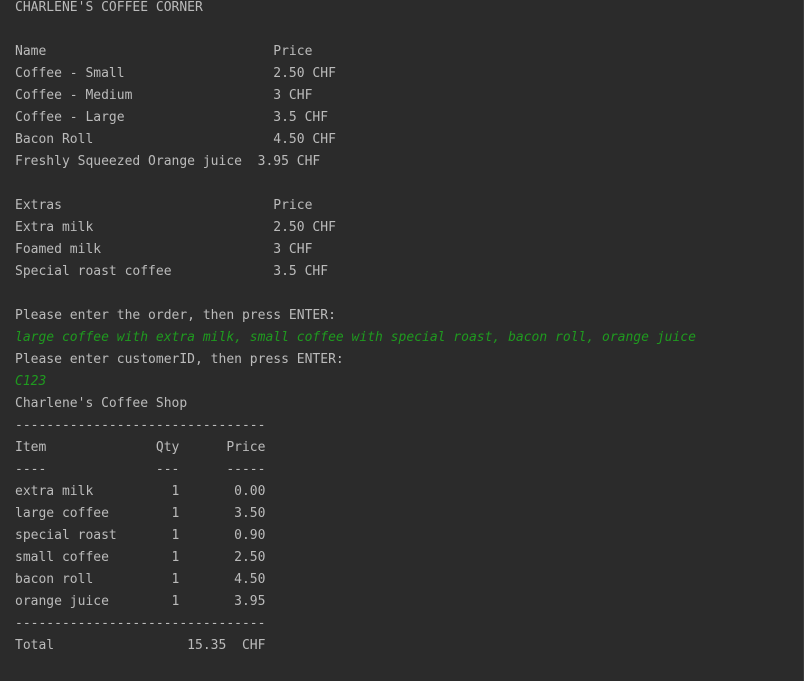 The width and height of the screenshot is (804, 681). What do you see at coordinates (31, 381) in the screenshot?
I see `console-input-line: C123` at bounding box center [31, 381].